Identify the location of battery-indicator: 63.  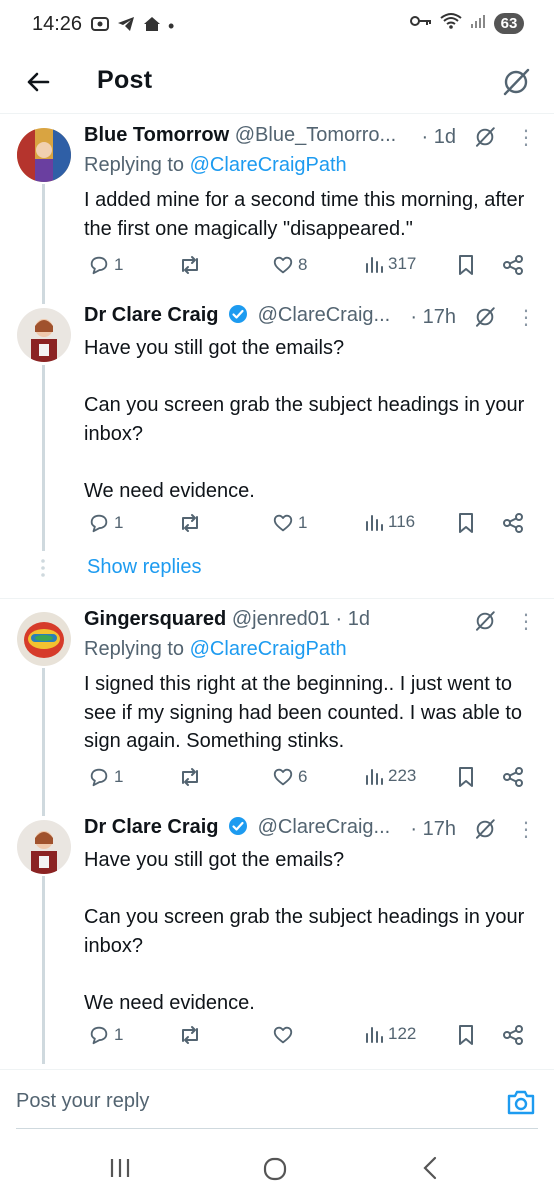
(509, 23).